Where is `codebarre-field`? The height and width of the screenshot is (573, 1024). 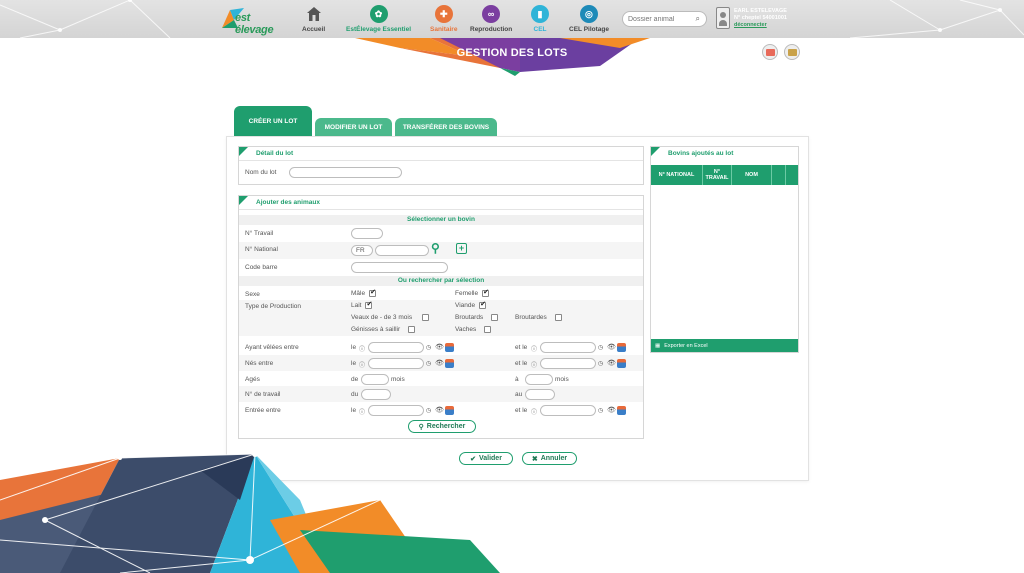 codebarre-field is located at coordinates (399, 267).